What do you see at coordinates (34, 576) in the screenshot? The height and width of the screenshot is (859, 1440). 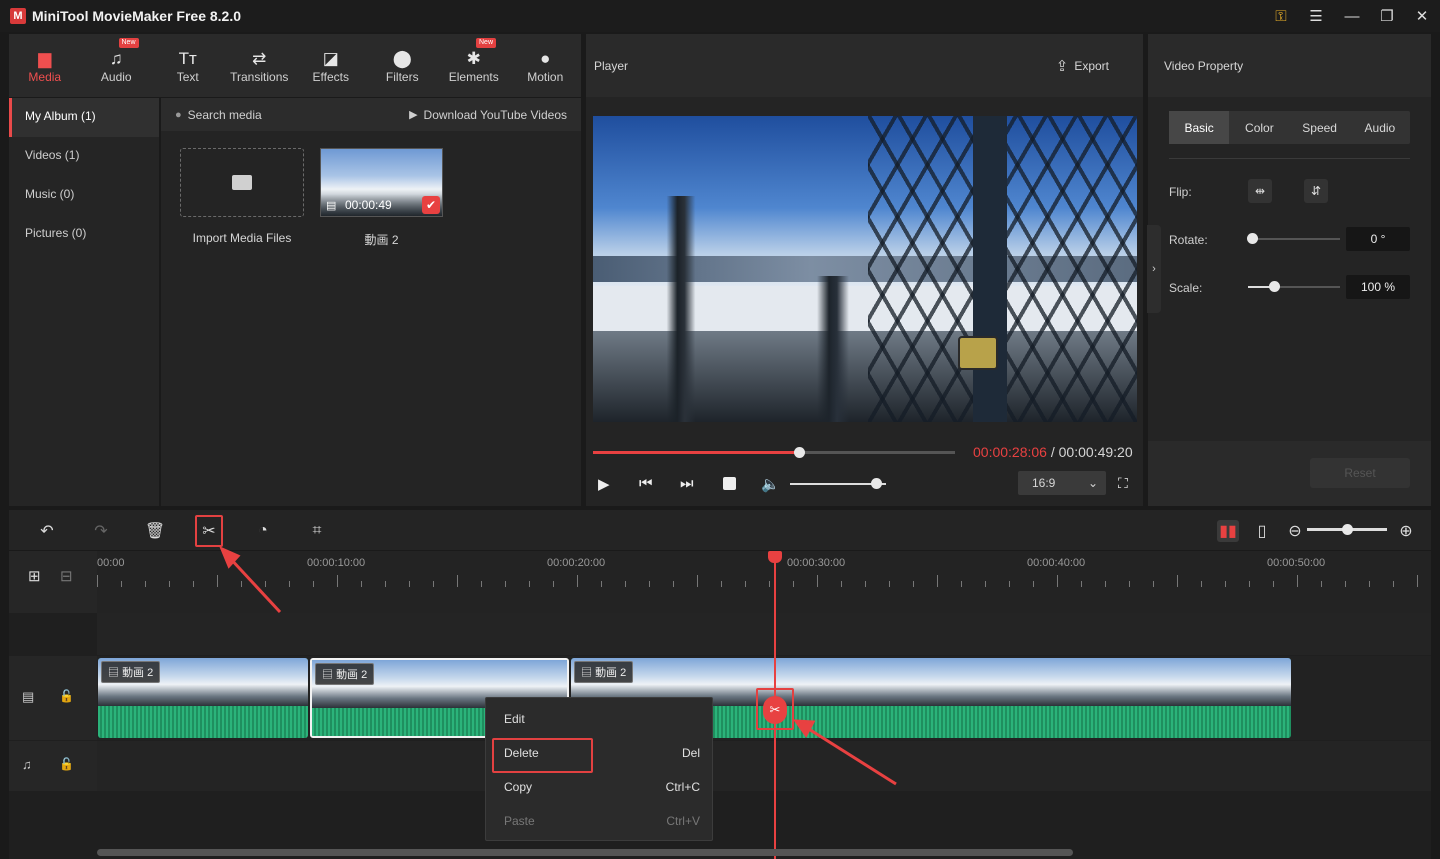 I see `add-track-icon: ⊞` at bounding box center [34, 576].